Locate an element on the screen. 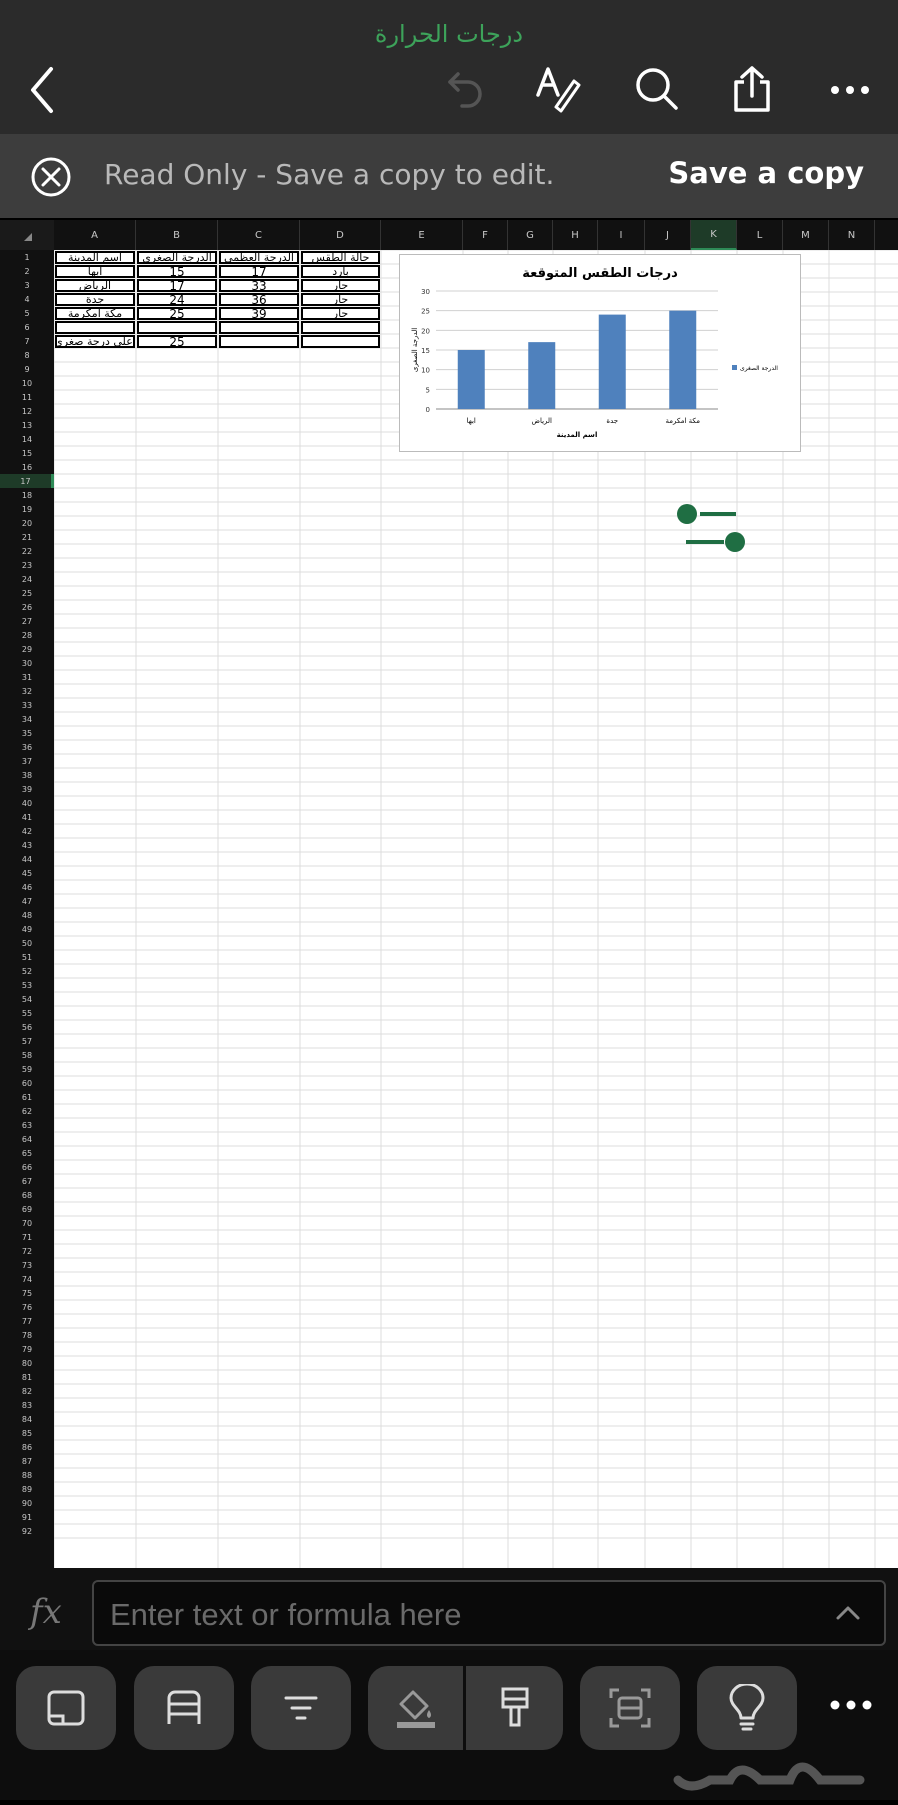 The image size is (898, 1805). close-icon is located at coordinates (51, 177).